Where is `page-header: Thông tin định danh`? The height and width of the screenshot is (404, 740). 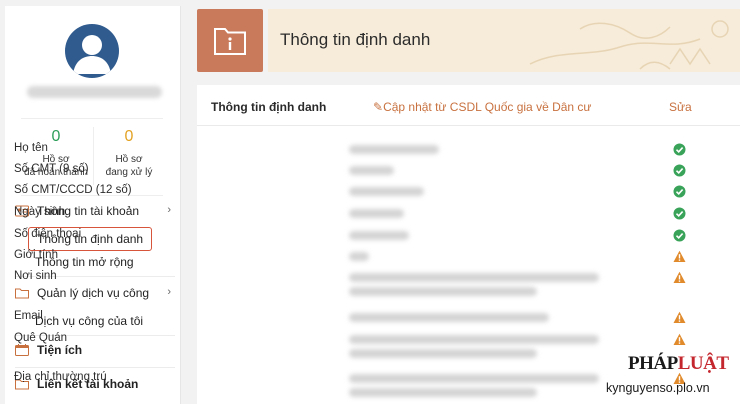
page-header: Thông tin định danh is located at coordinates (504, 40).